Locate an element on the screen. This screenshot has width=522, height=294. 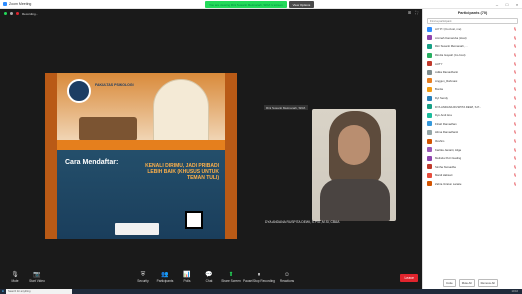
participant-name: Fitrah Ramadhan is located at coordinates (446, 123).